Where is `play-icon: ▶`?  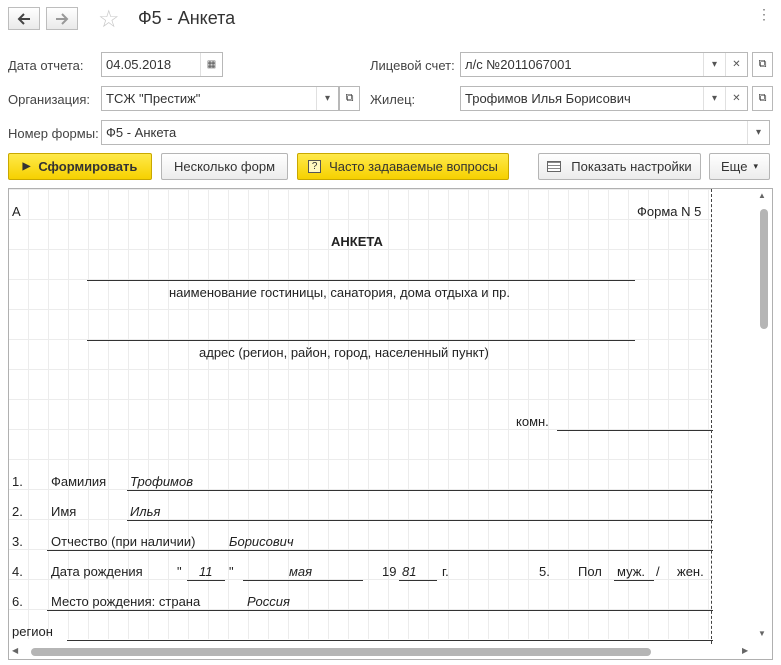
play-icon: ▶ is located at coordinates (26, 166).